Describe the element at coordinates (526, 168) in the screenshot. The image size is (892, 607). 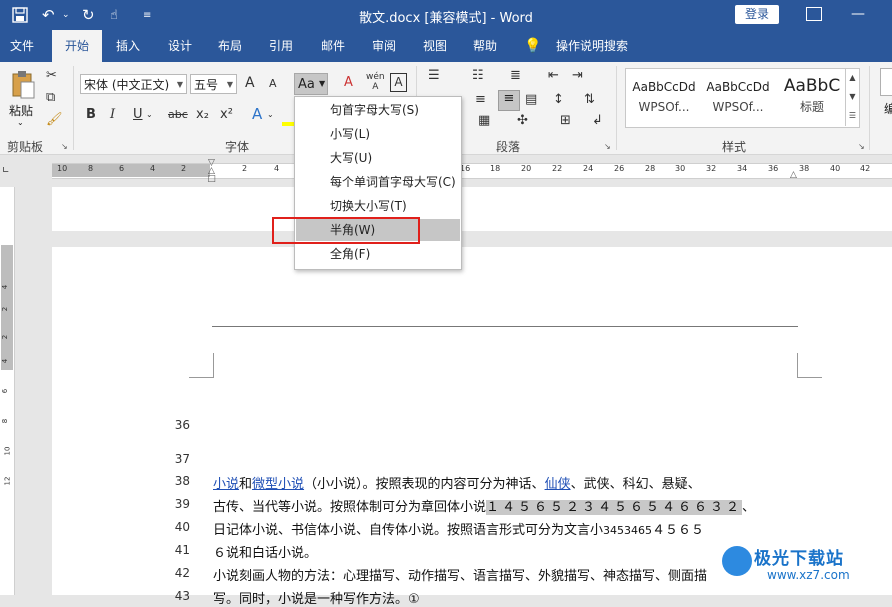
I see `ruler-tick-label: 20` at that location.